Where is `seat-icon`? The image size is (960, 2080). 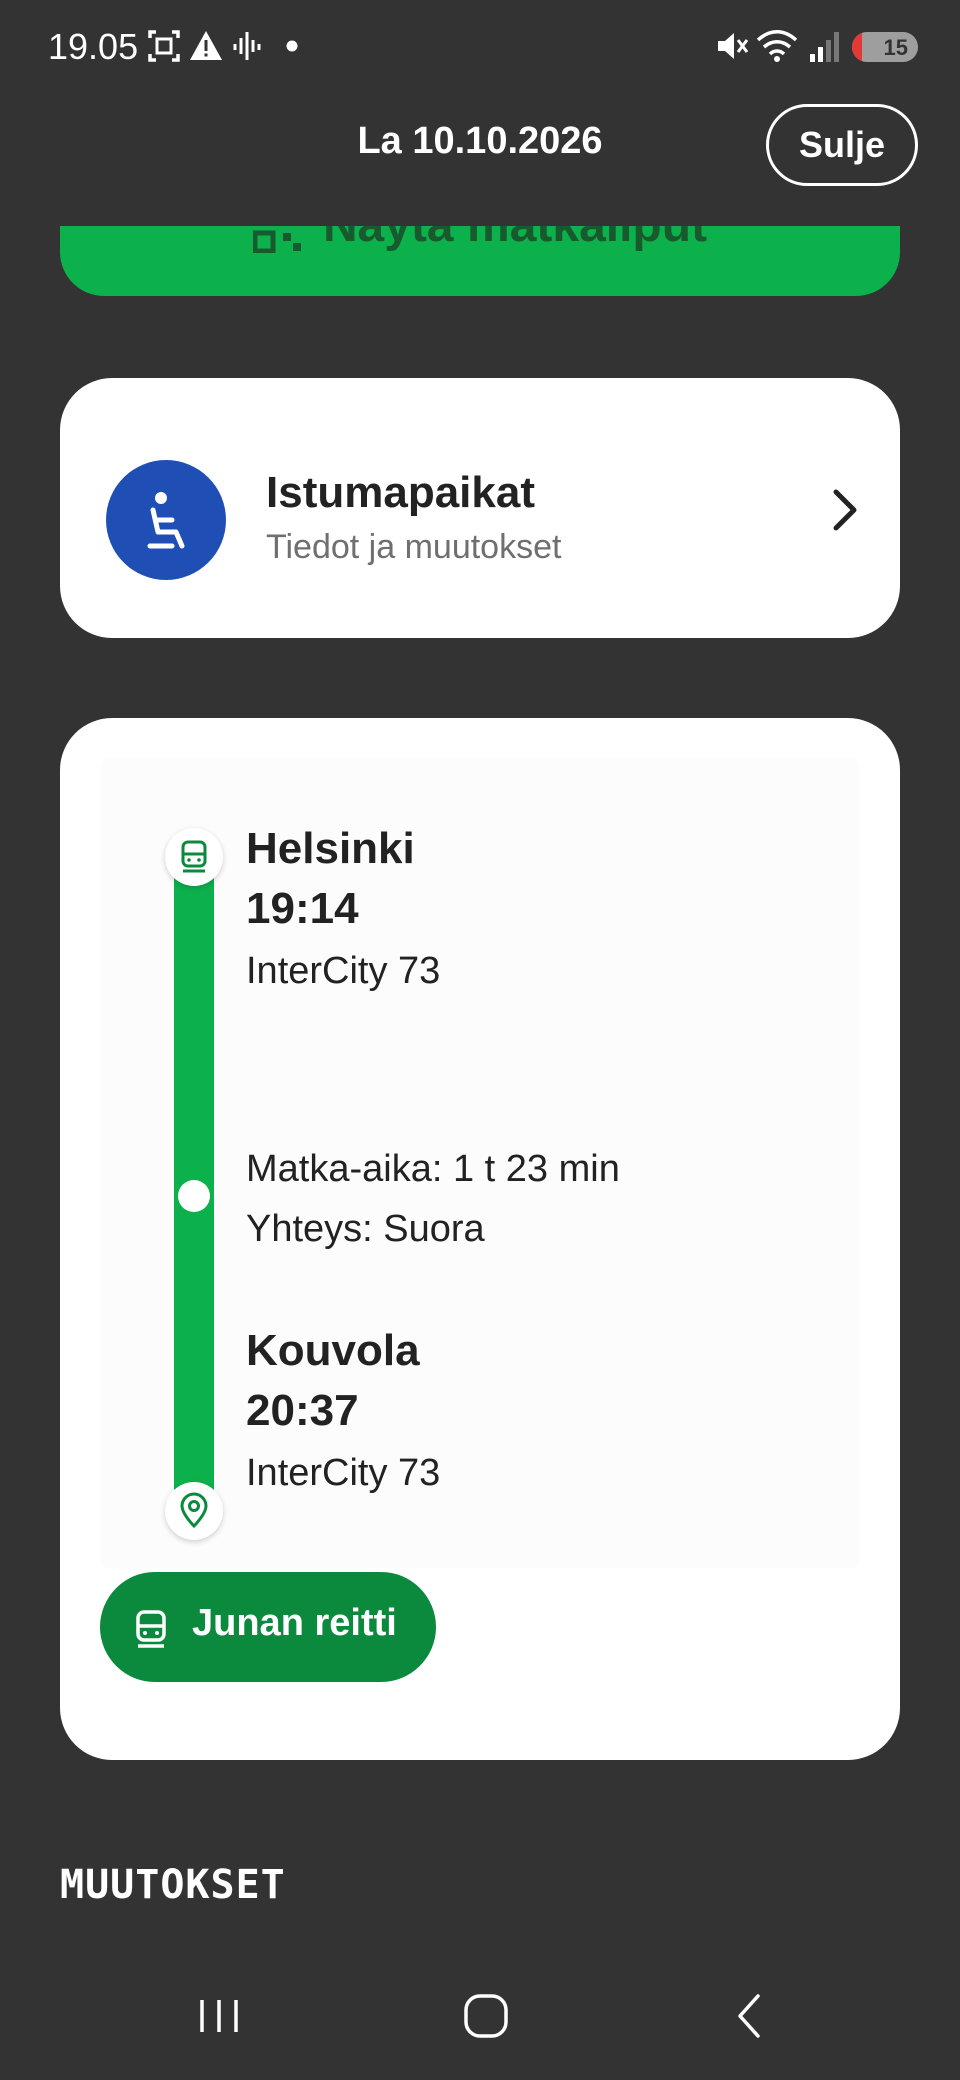 seat-icon is located at coordinates (166, 520).